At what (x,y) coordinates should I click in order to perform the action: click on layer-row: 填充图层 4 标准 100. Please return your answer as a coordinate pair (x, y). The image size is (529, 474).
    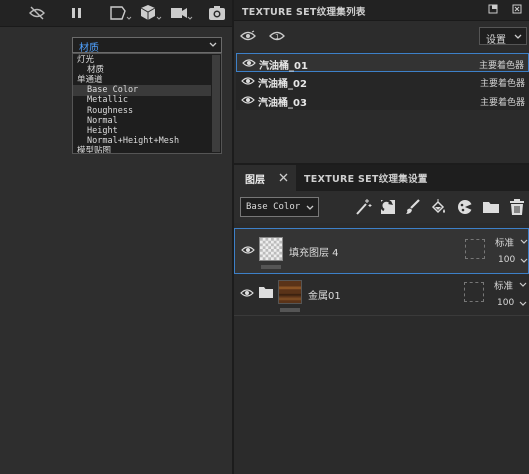
    Looking at the image, I should click on (381, 251).